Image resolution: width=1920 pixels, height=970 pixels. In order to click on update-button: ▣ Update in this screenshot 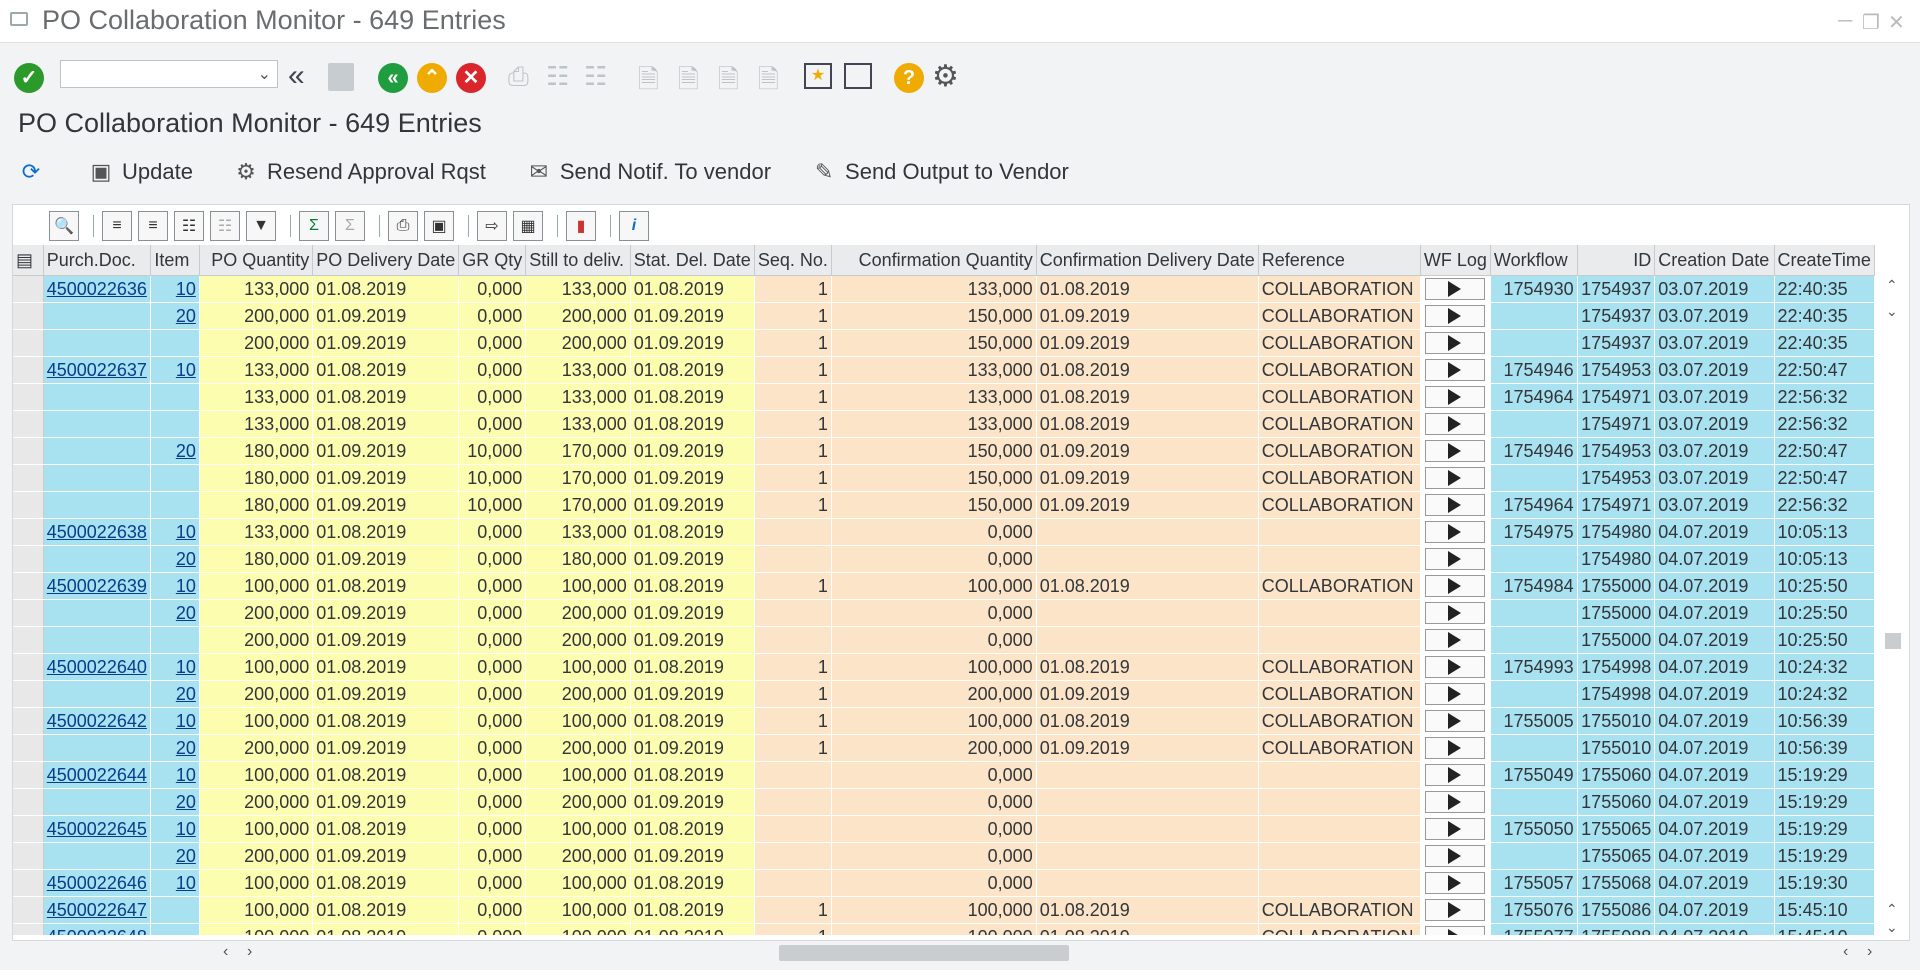, I will do `click(140, 172)`.